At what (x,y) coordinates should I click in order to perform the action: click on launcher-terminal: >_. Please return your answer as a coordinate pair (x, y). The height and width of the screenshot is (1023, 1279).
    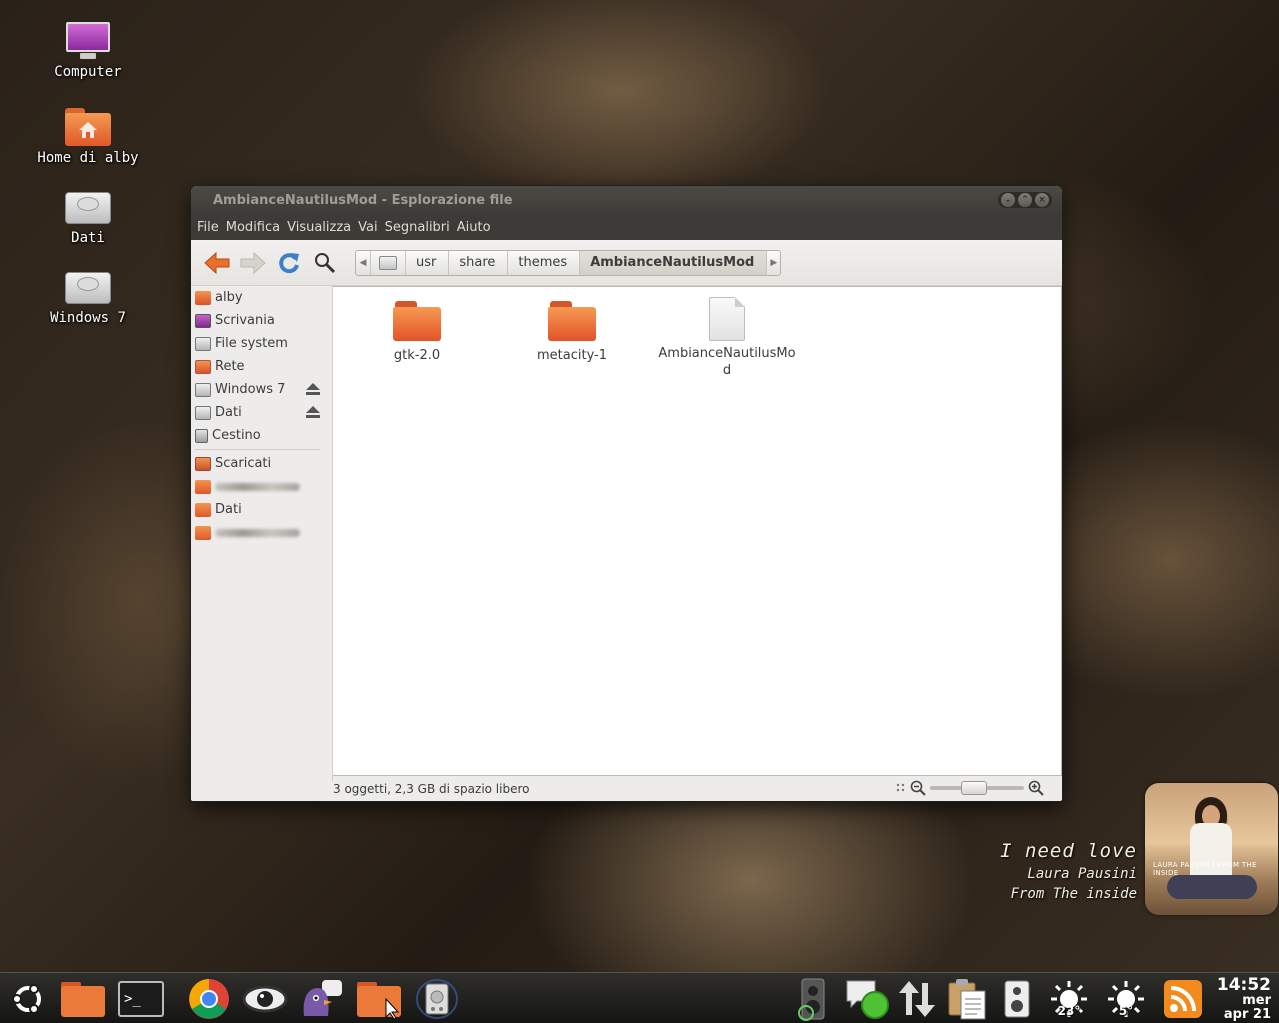
    Looking at the image, I should click on (141, 999).